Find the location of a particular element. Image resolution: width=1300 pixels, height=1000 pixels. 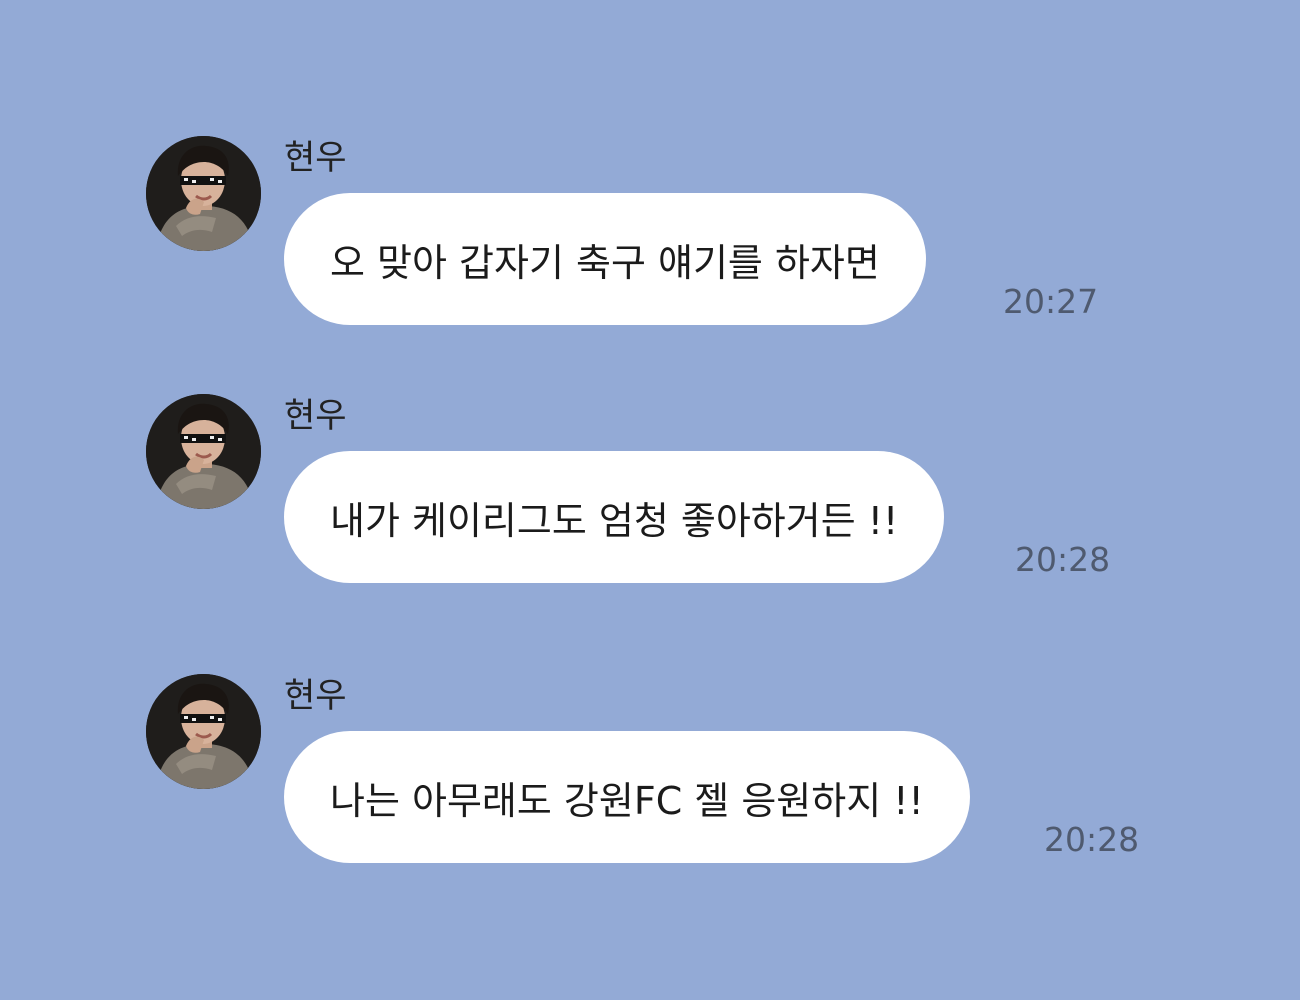

message-bubble: 오 맞아 갑자기 축구 얘기를 하자면 is located at coordinates (605, 259).